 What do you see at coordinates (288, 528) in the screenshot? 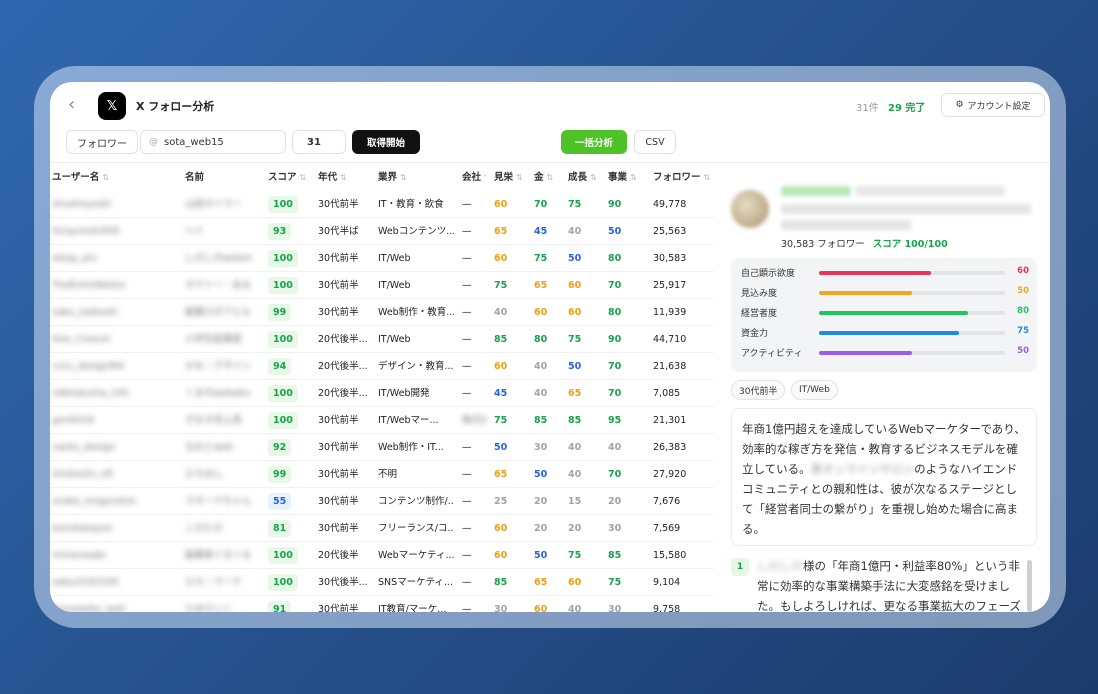
I see `score-cell: 81` at bounding box center [288, 528].